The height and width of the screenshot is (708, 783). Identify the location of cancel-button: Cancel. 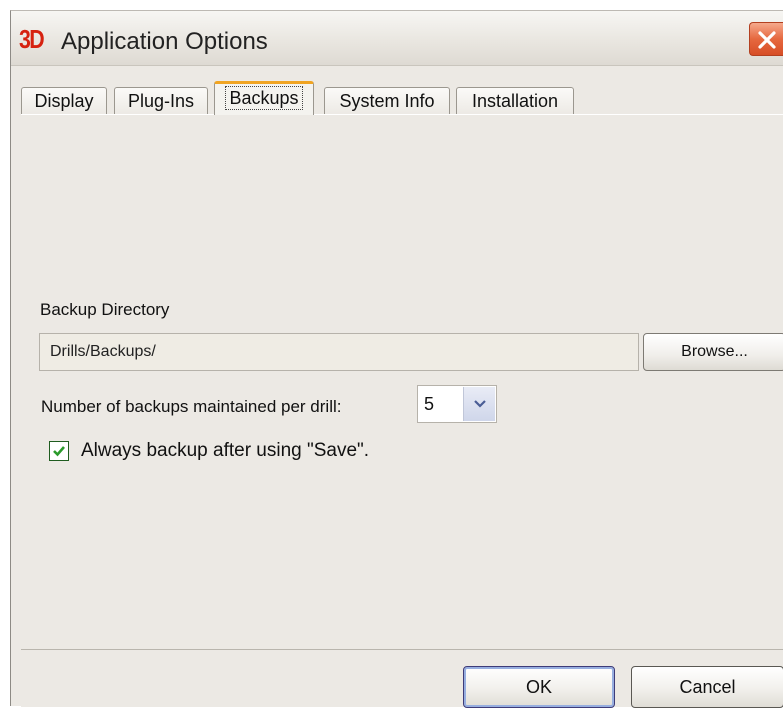
(707, 687).